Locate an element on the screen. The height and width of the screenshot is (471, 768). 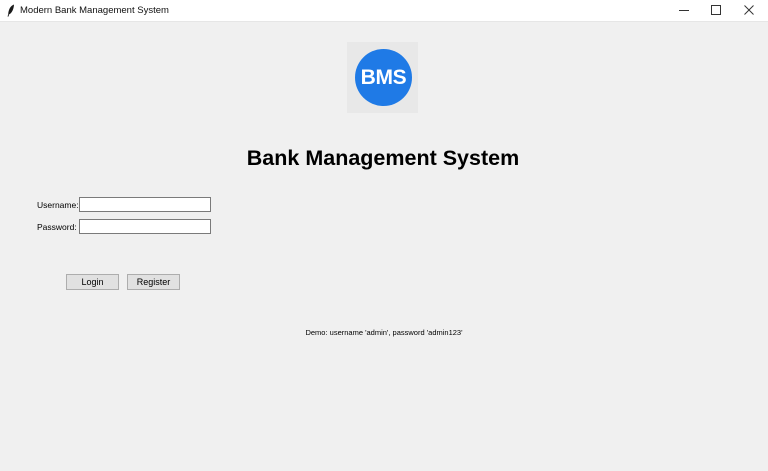
logo-circle: BMS is located at coordinates (383, 77).